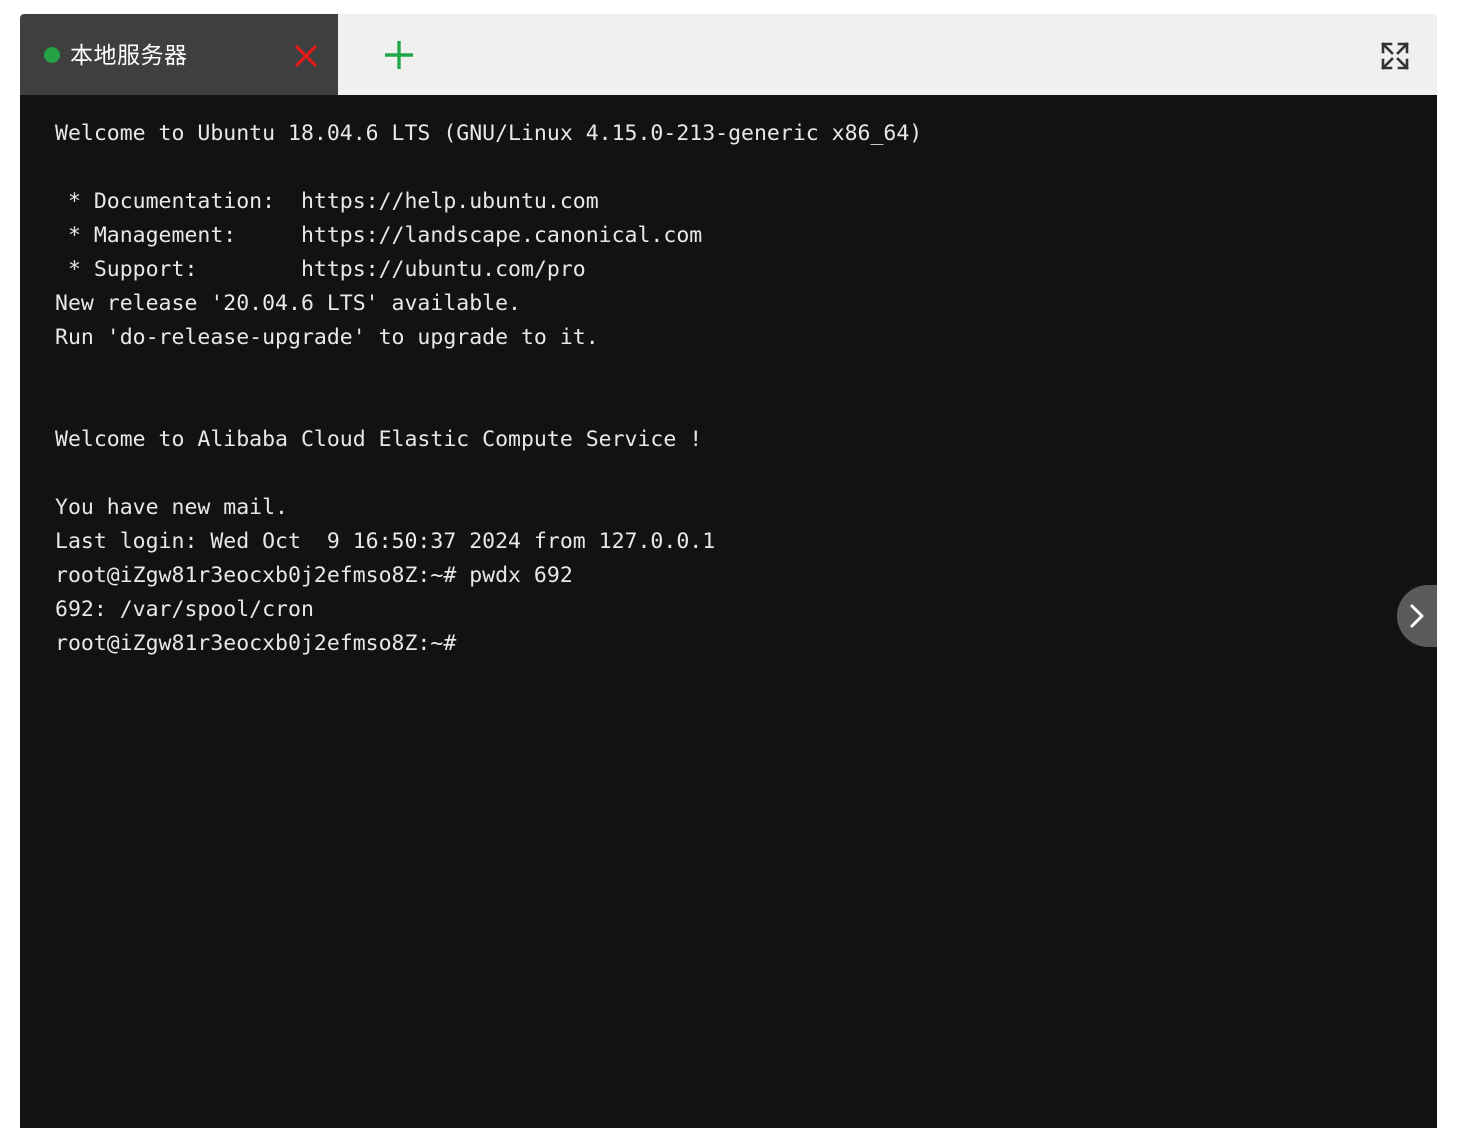 Image resolution: width=1460 pixels, height=1140 pixels. What do you see at coordinates (306, 56) in the screenshot?
I see `close-icon` at bounding box center [306, 56].